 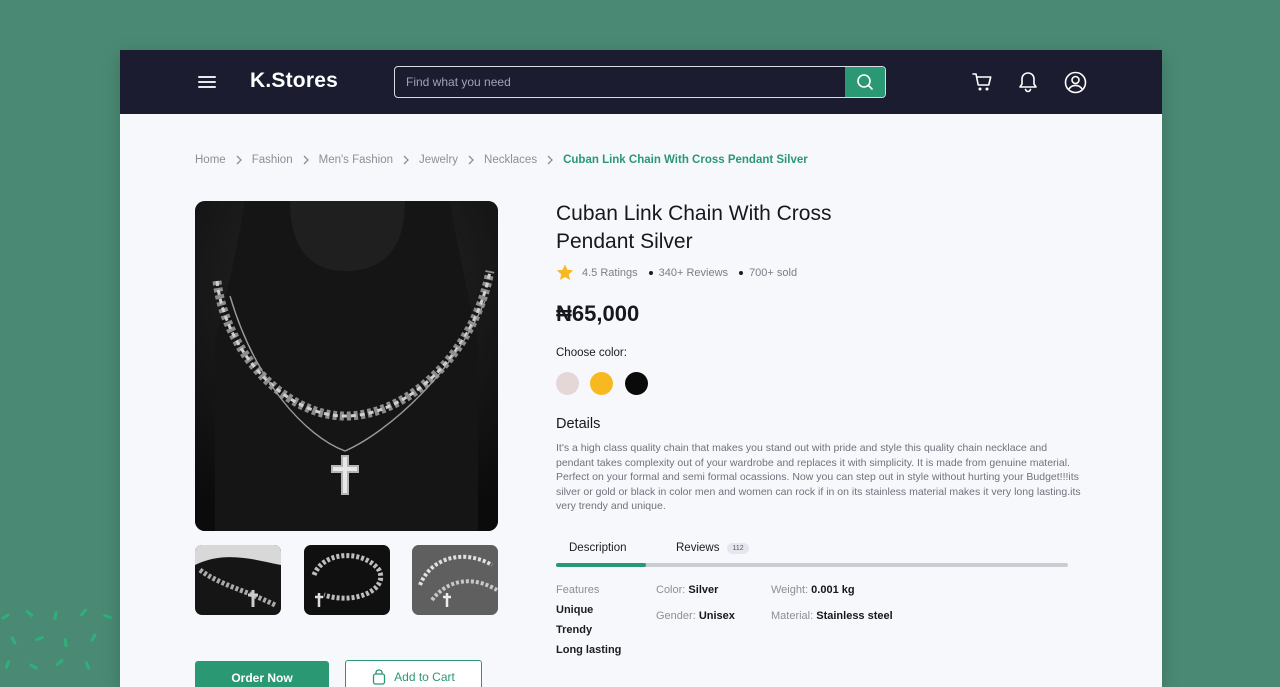 What do you see at coordinates (693, 273) in the screenshot?
I see `reviews-count: 340+ Reviews` at bounding box center [693, 273].